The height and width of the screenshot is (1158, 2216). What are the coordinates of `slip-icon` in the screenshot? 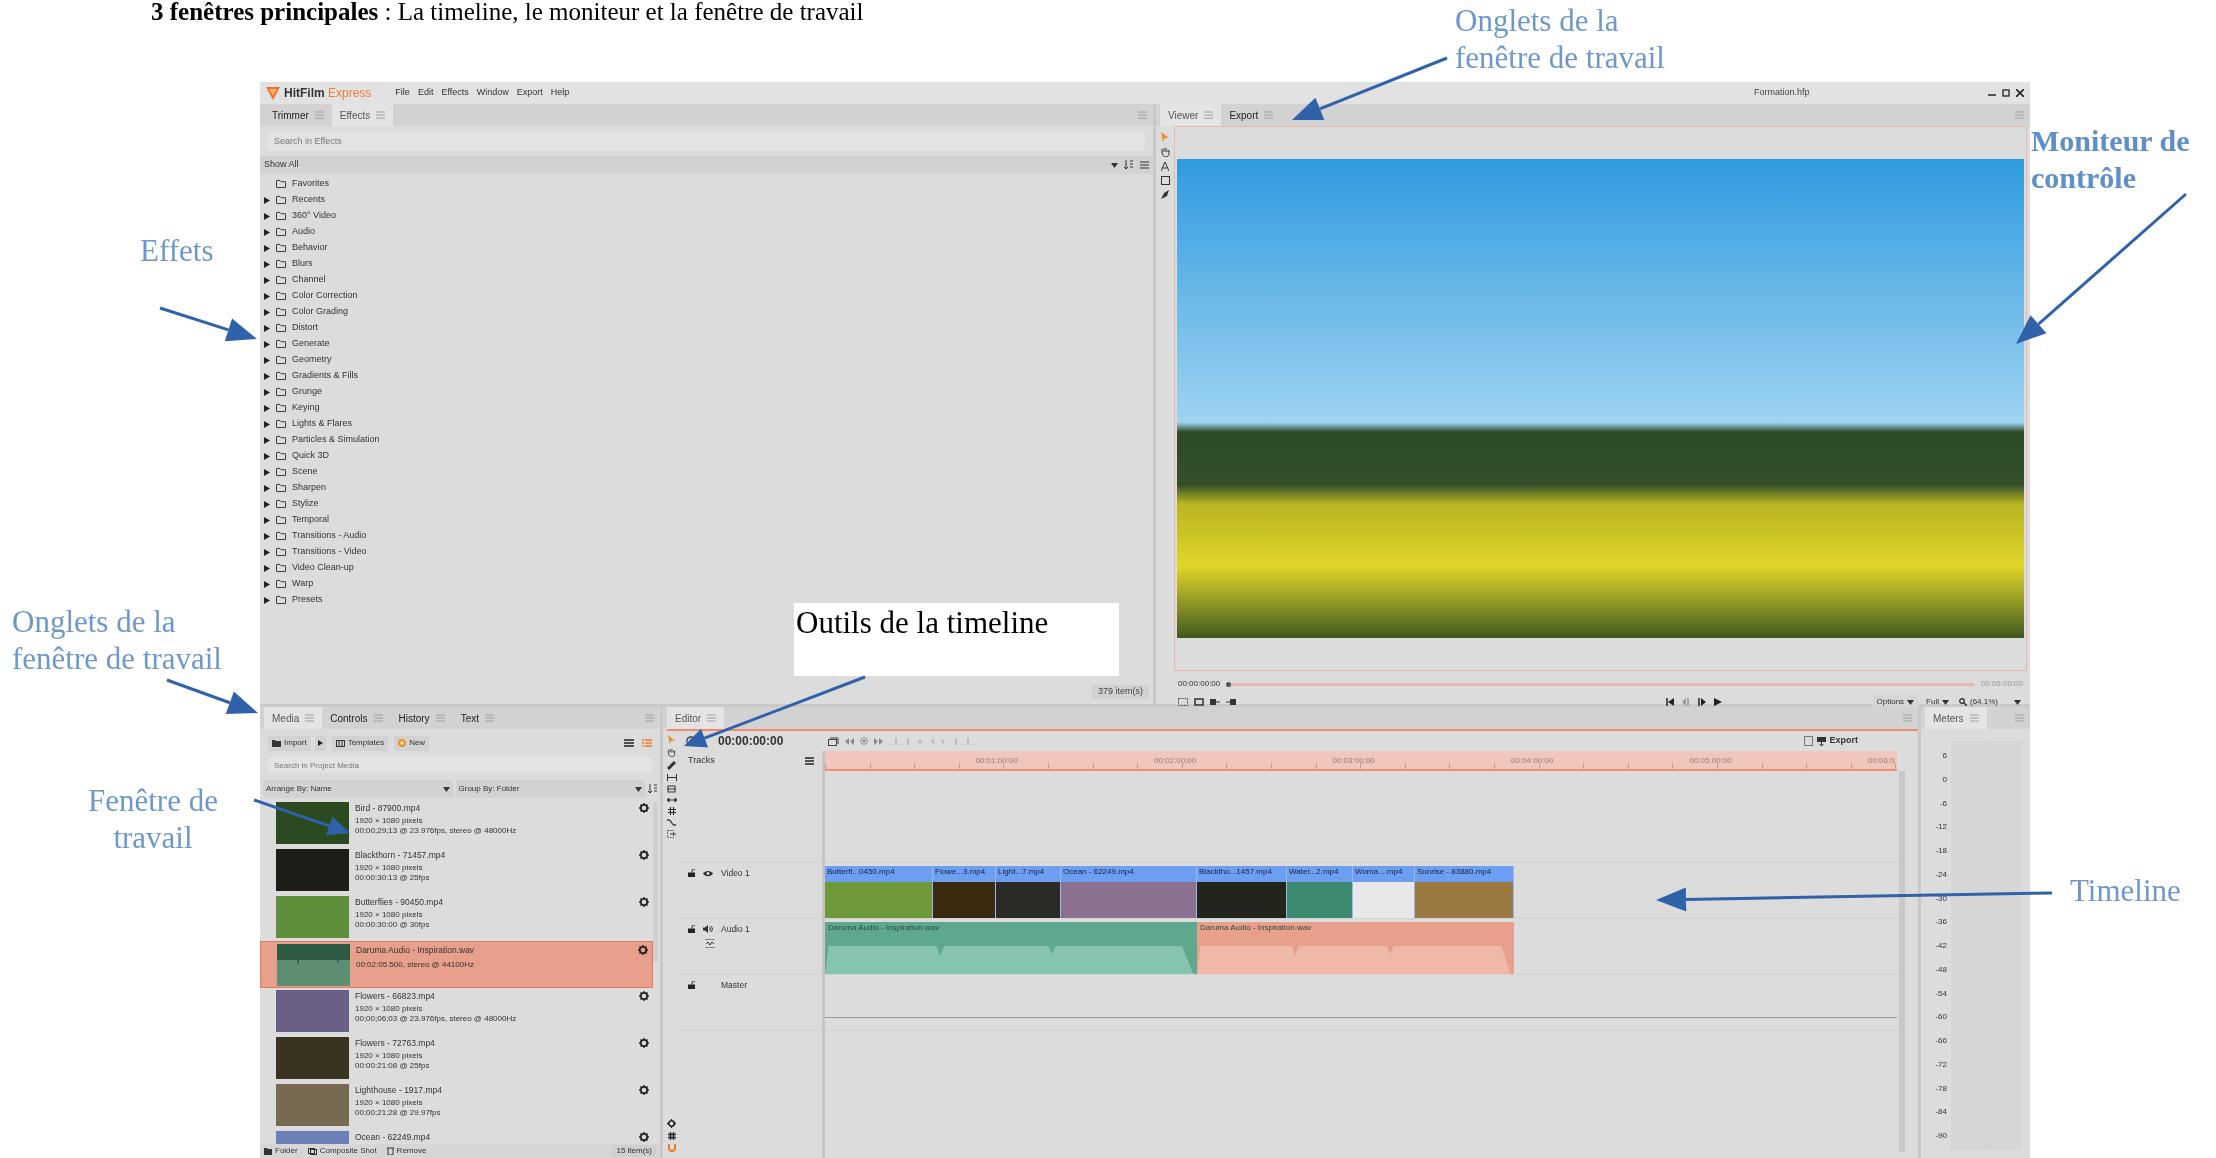 It's located at (671, 777).